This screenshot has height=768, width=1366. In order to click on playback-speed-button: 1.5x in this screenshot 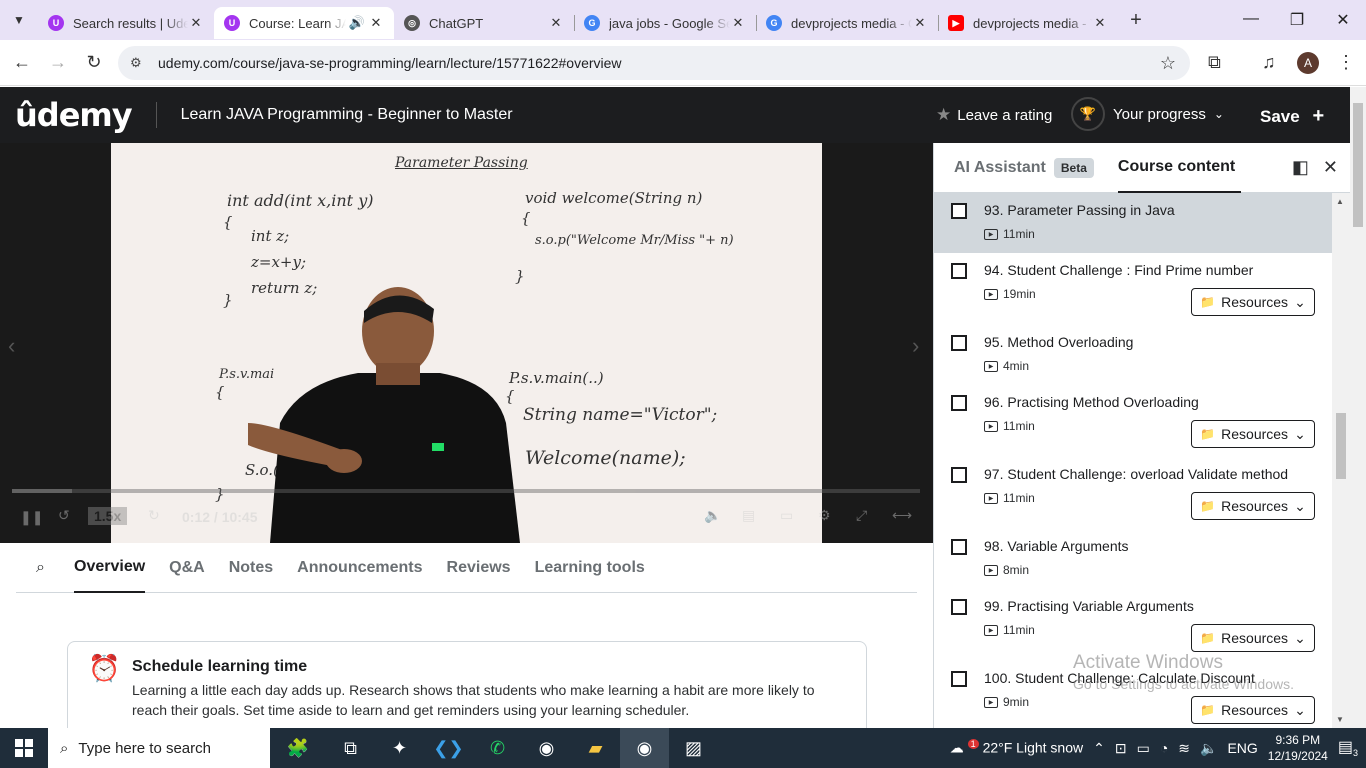, I will do `click(108, 516)`.